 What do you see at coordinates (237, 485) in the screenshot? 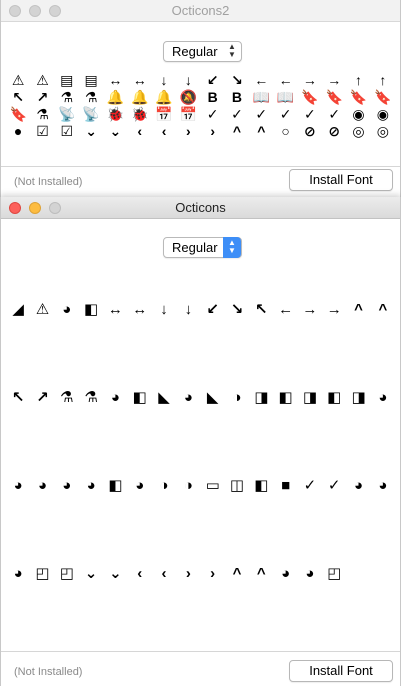
I see `glyph-cell: ◫` at bounding box center [237, 485].